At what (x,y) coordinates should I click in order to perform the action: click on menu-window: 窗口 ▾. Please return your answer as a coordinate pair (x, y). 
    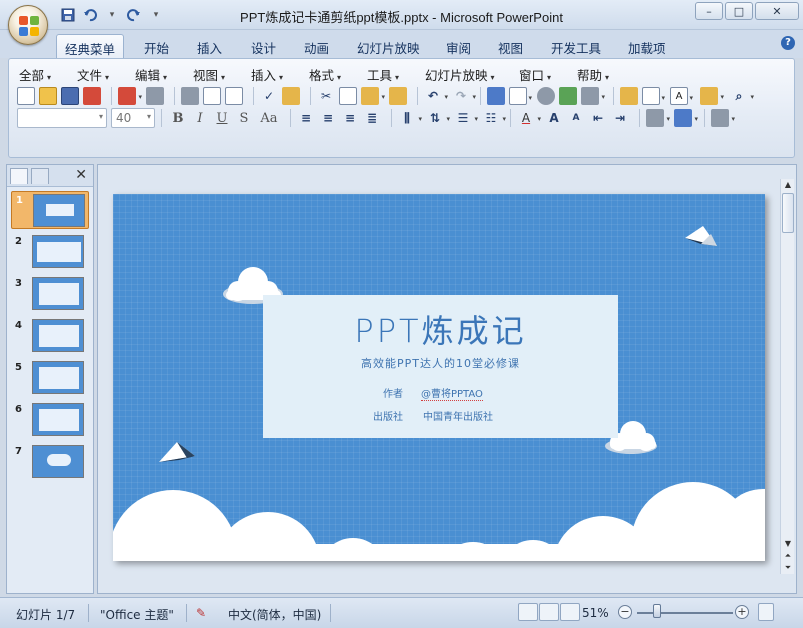
    Looking at the image, I should click on (535, 74).